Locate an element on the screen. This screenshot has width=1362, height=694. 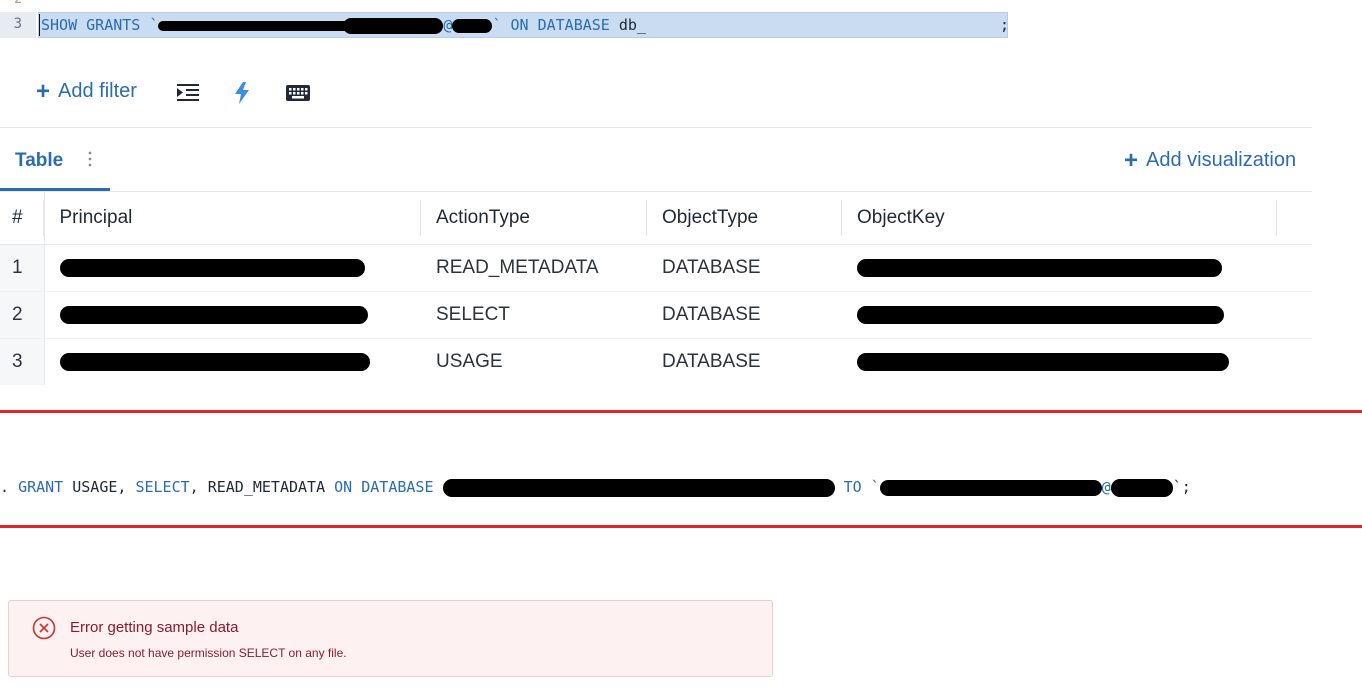
results-tabs: Table + Add visualization is located at coordinates (656, 160).